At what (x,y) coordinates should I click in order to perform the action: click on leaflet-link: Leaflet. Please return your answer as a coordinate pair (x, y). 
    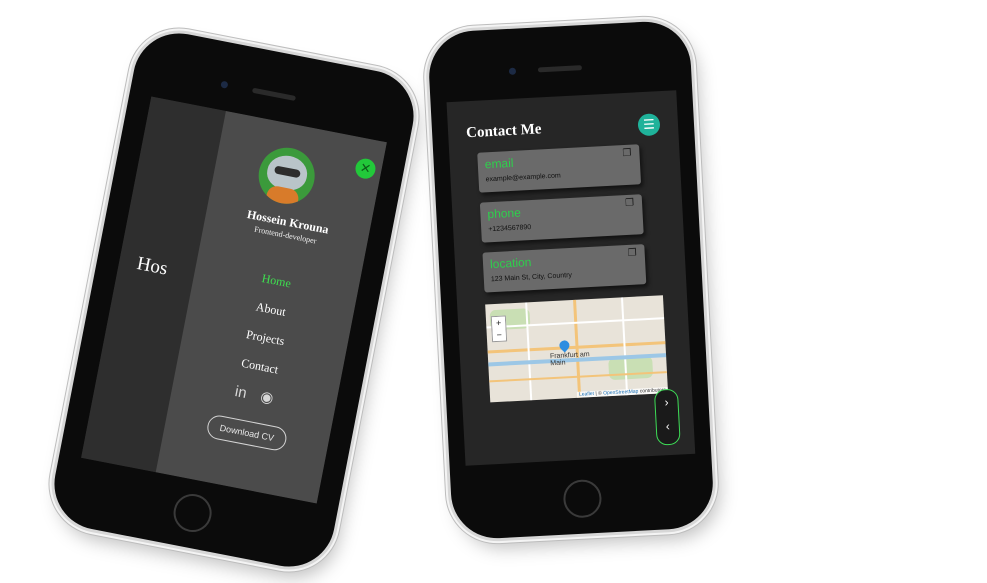
    Looking at the image, I should click on (586, 394).